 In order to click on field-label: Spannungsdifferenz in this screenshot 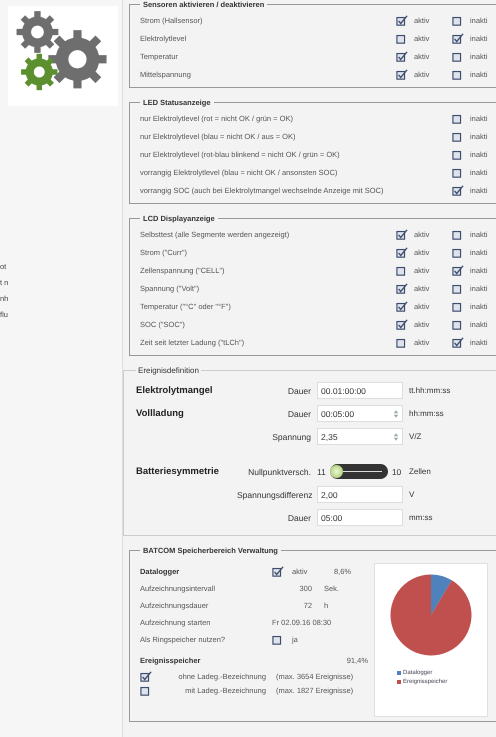, I will do `click(274, 495)`.